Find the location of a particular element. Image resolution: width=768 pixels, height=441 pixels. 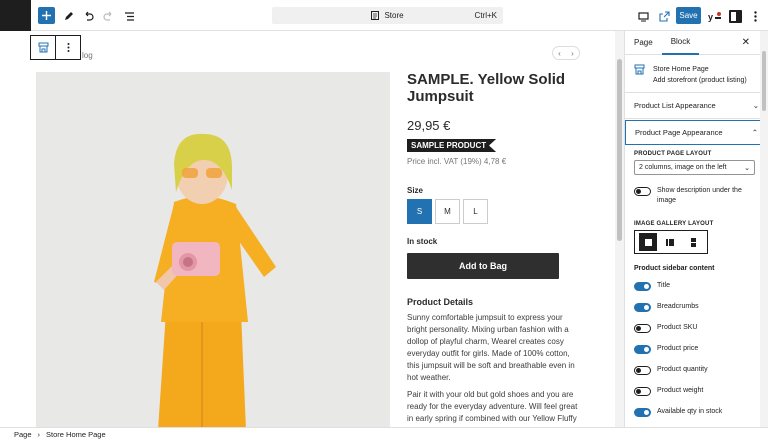

sidebar-content-heading: Product sidebar content is located at coordinates (674, 268).